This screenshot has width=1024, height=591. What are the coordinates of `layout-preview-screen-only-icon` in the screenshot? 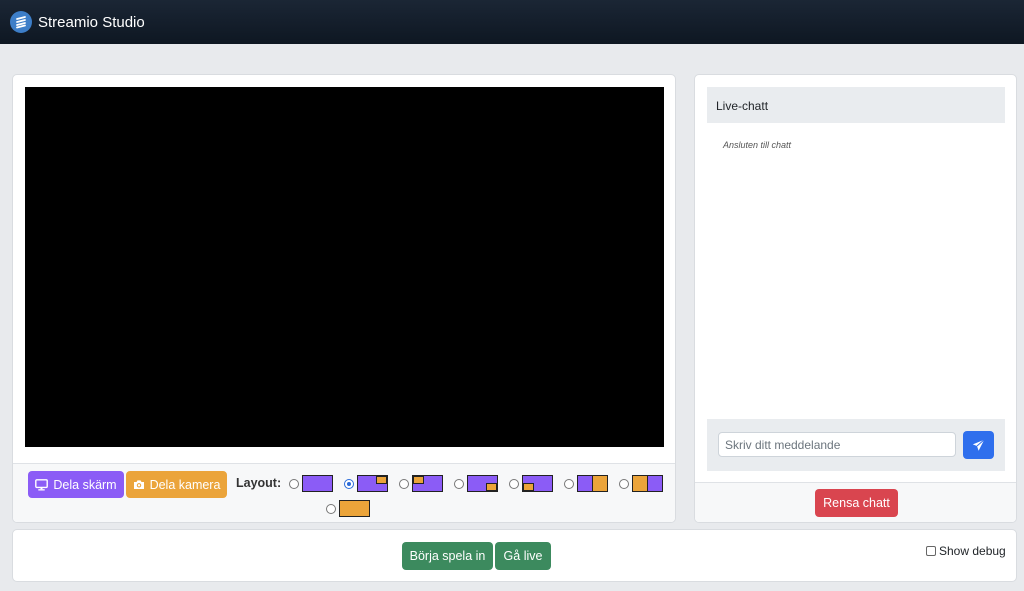 It's located at (317, 483).